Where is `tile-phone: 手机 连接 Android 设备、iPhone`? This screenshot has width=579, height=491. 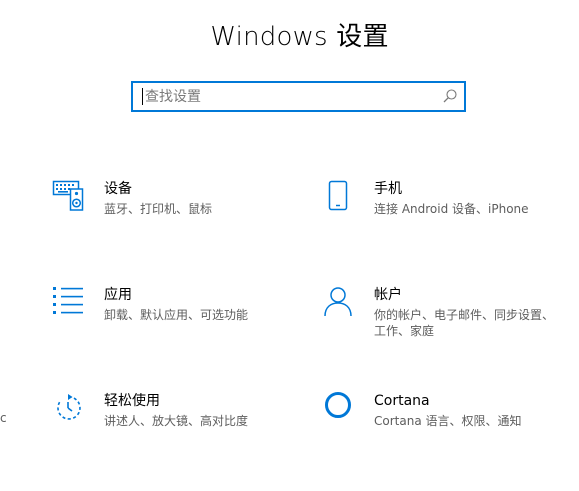 tile-phone: 手机 连接 Android 设备、iPhone is located at coordinates (447, 210).